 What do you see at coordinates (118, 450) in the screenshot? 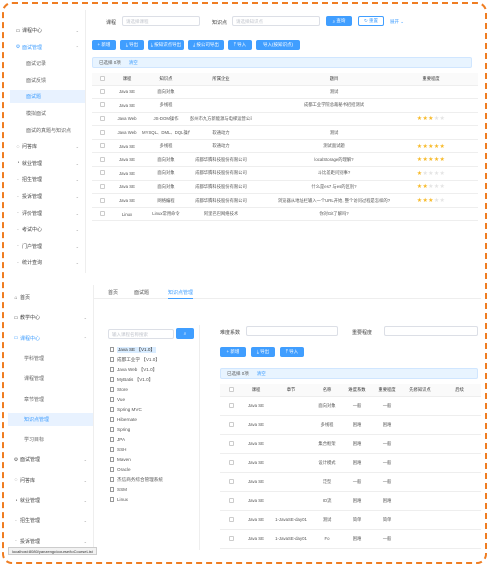
I see `tree-node: SSH` at bounding box center [118, 450].